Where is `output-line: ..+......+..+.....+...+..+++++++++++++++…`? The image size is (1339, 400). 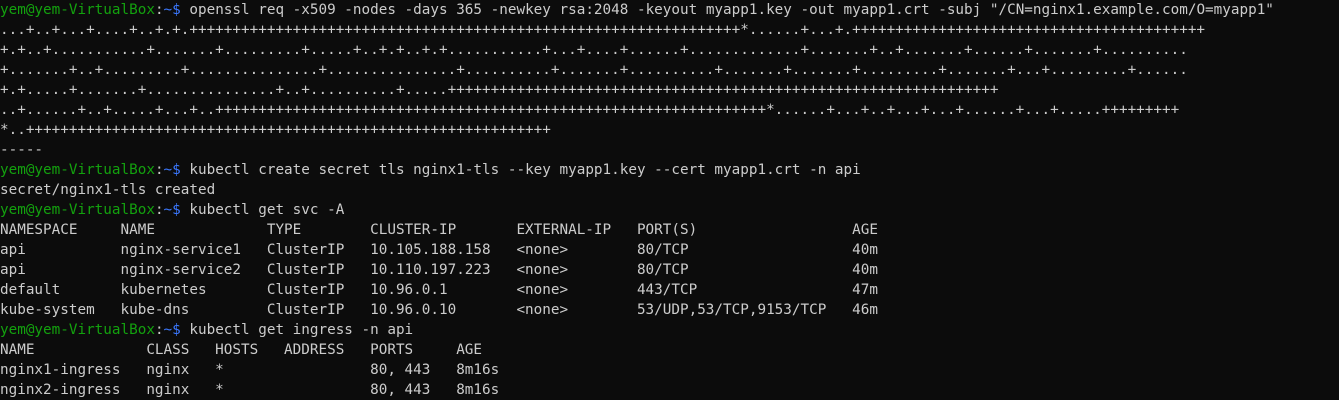
output-line: ..+......+..+.....+...+..+++++++++++++++… is located at coordinates (590, 110).